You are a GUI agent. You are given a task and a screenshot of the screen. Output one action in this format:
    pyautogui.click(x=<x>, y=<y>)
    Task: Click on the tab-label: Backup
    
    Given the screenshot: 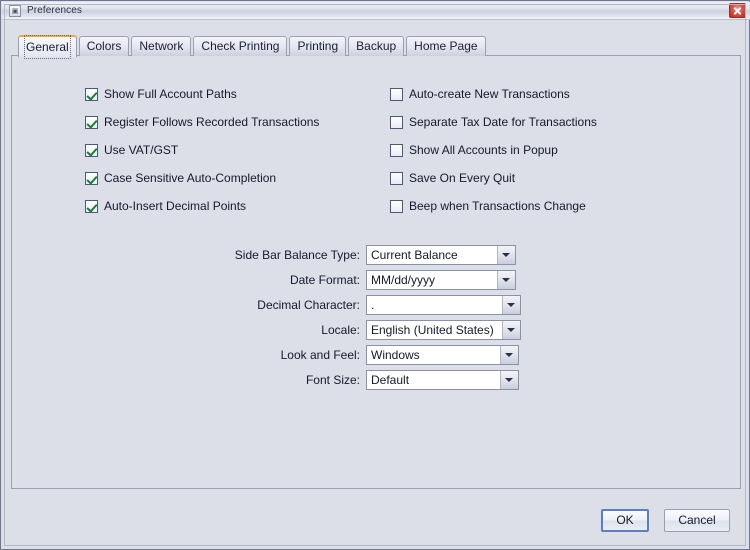 What is the action you would take?
    pyautogui.click(x=376, y=46)
    